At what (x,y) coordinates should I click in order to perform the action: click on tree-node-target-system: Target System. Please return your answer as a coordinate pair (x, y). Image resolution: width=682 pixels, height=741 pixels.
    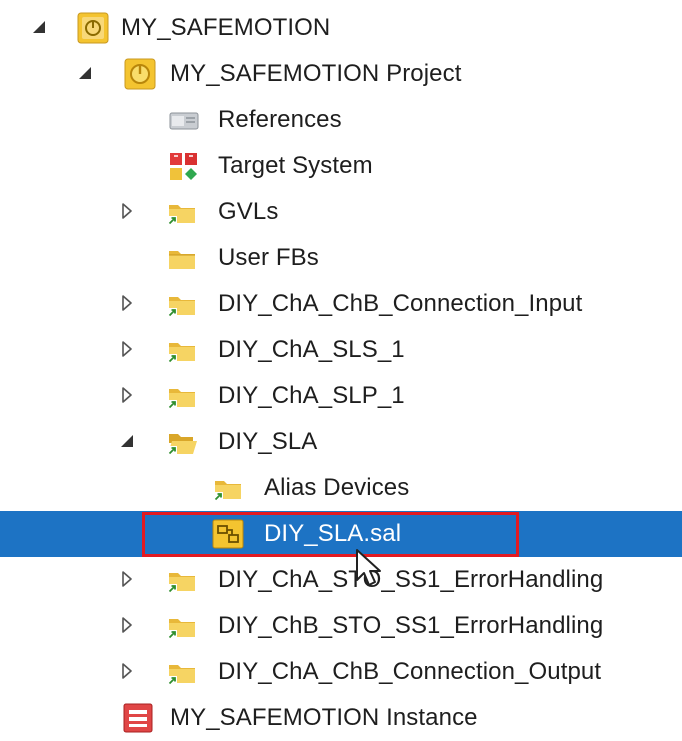
    Looking at the image, I should click on (341, 166).